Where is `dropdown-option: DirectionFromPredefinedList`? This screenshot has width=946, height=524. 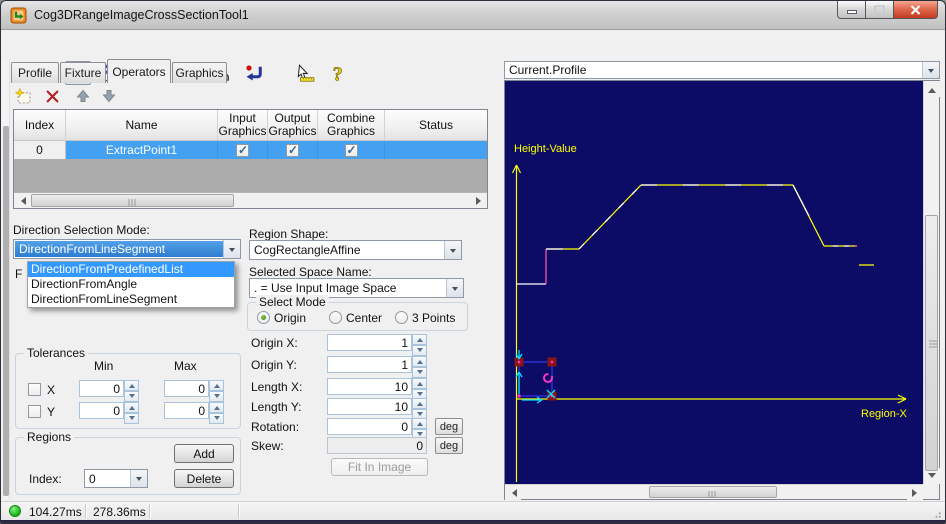 dropdown-option: DirectionFromPredefinedList is located at coordinates (131, 269).